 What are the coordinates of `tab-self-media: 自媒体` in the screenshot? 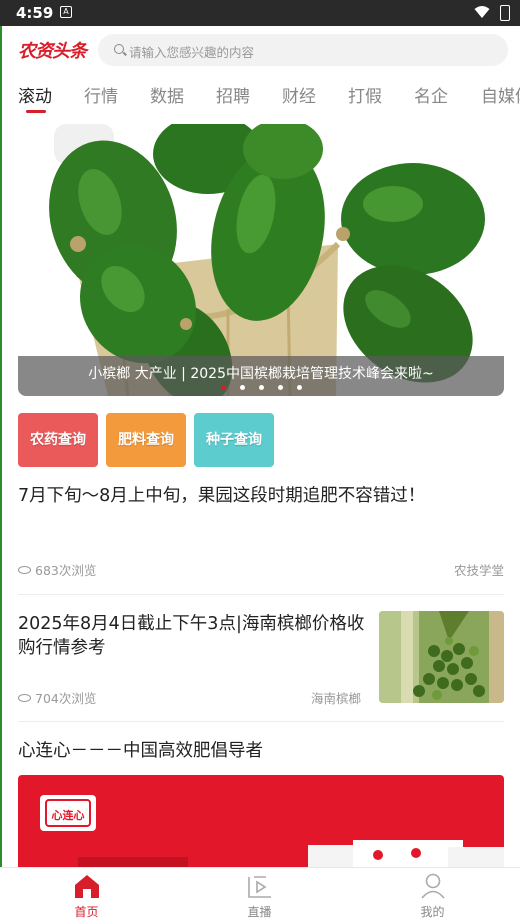 It's located at (500, 94).